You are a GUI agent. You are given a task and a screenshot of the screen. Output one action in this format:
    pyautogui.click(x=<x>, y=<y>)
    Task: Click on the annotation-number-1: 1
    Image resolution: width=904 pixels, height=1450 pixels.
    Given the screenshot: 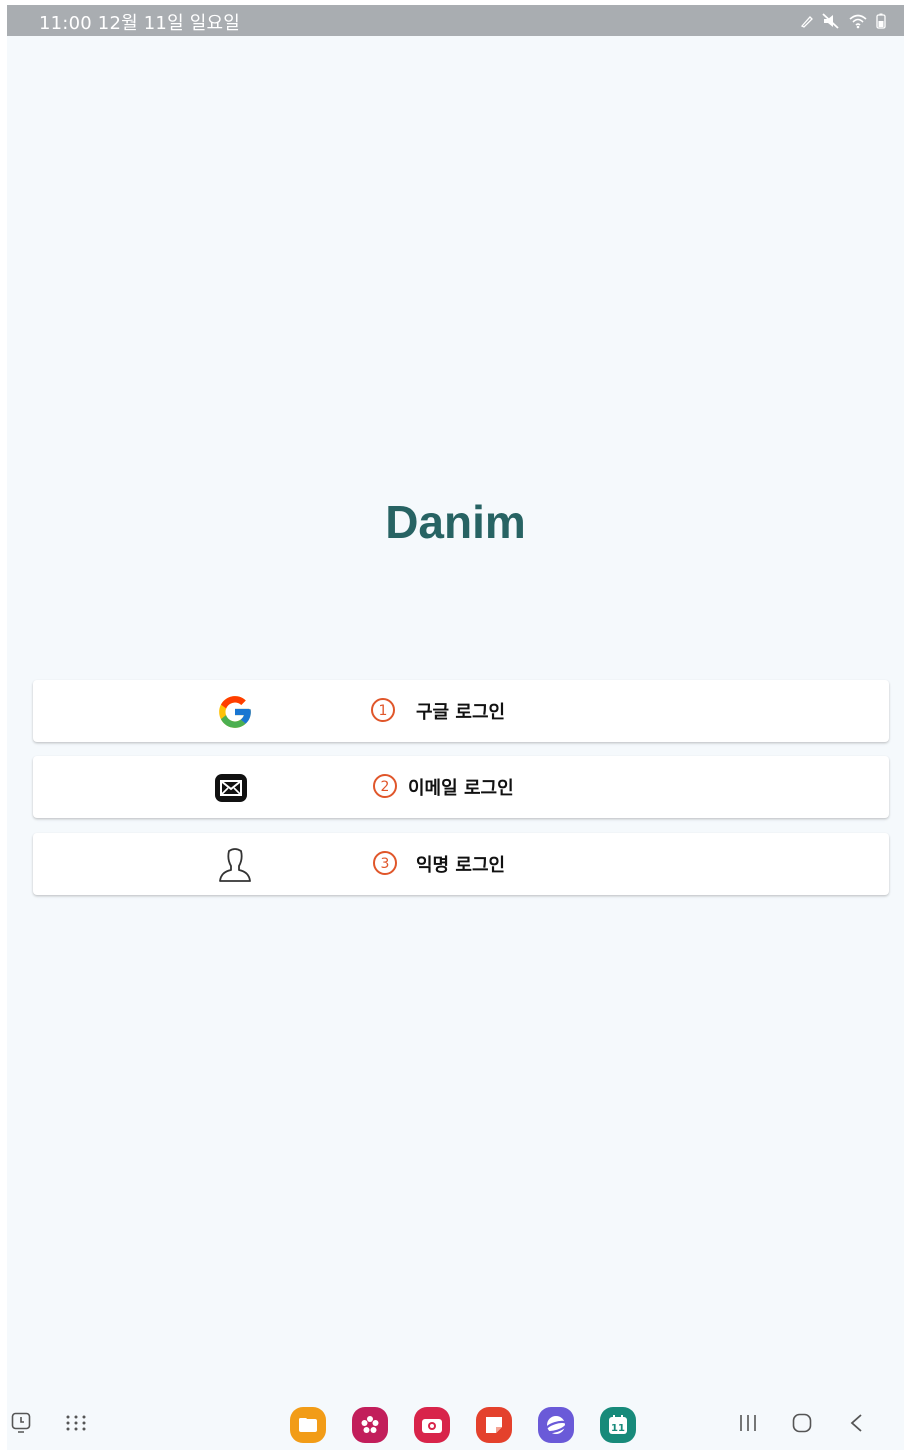 What is the action you would take?
    pyautogui.click(x=383, y=710)
    